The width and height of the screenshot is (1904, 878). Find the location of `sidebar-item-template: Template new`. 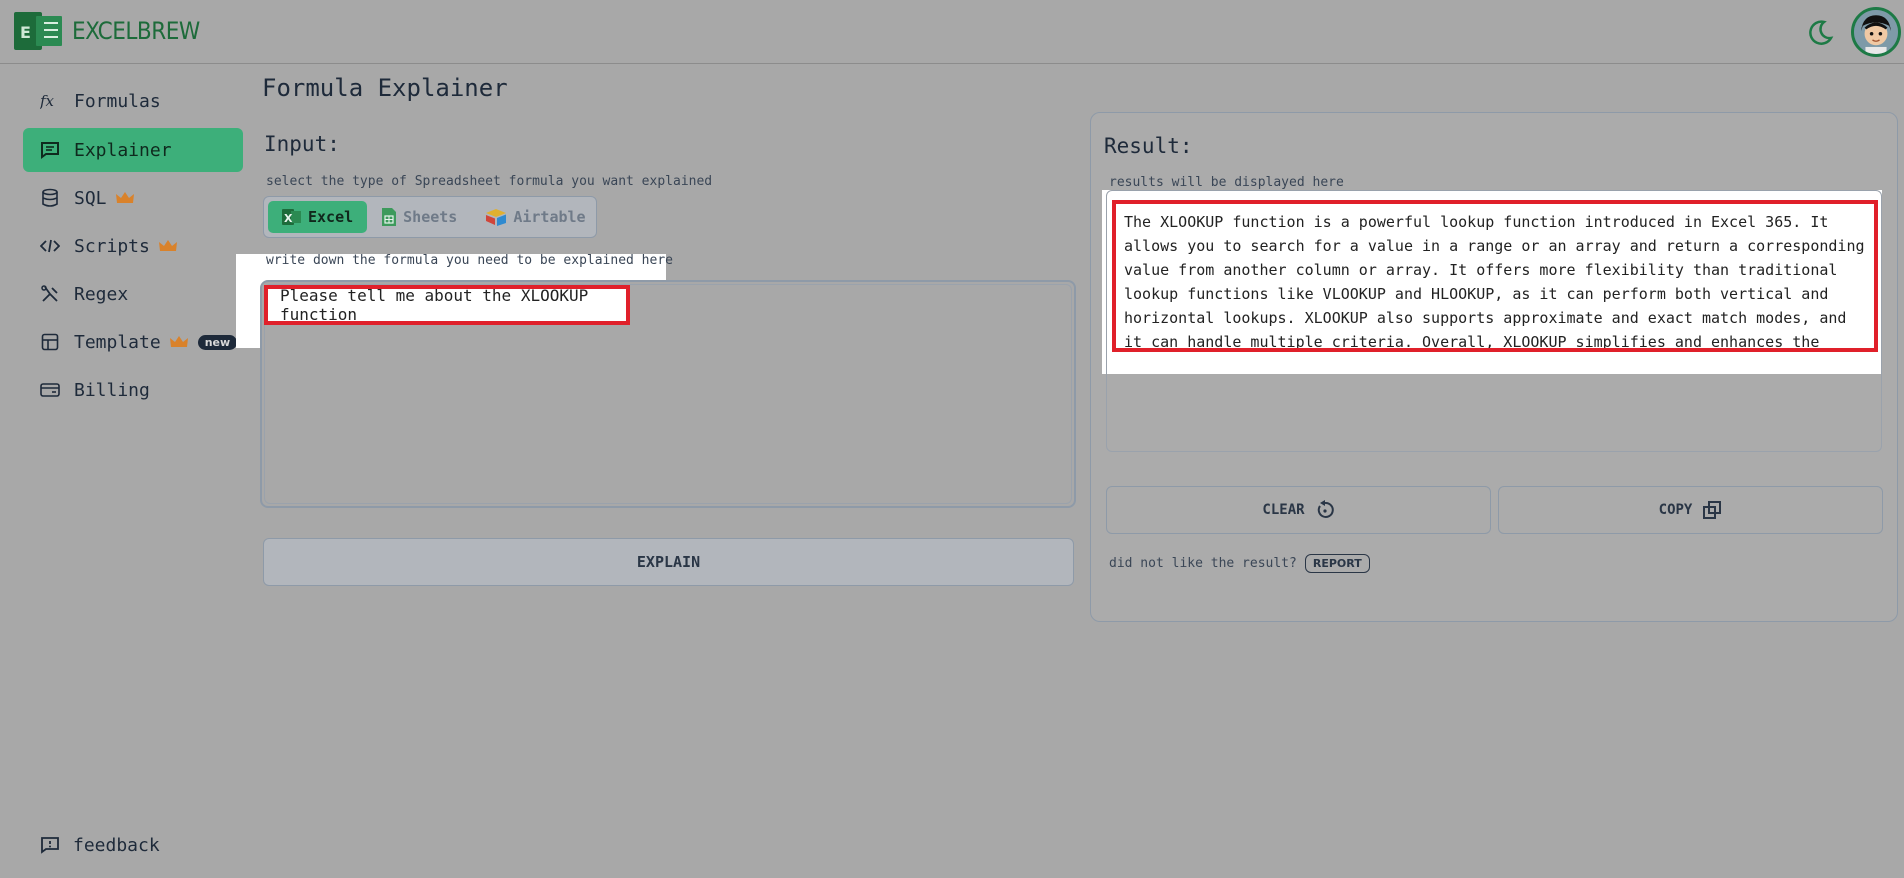

sidebar-item-template: Template new is located at coordinates (133, 342).